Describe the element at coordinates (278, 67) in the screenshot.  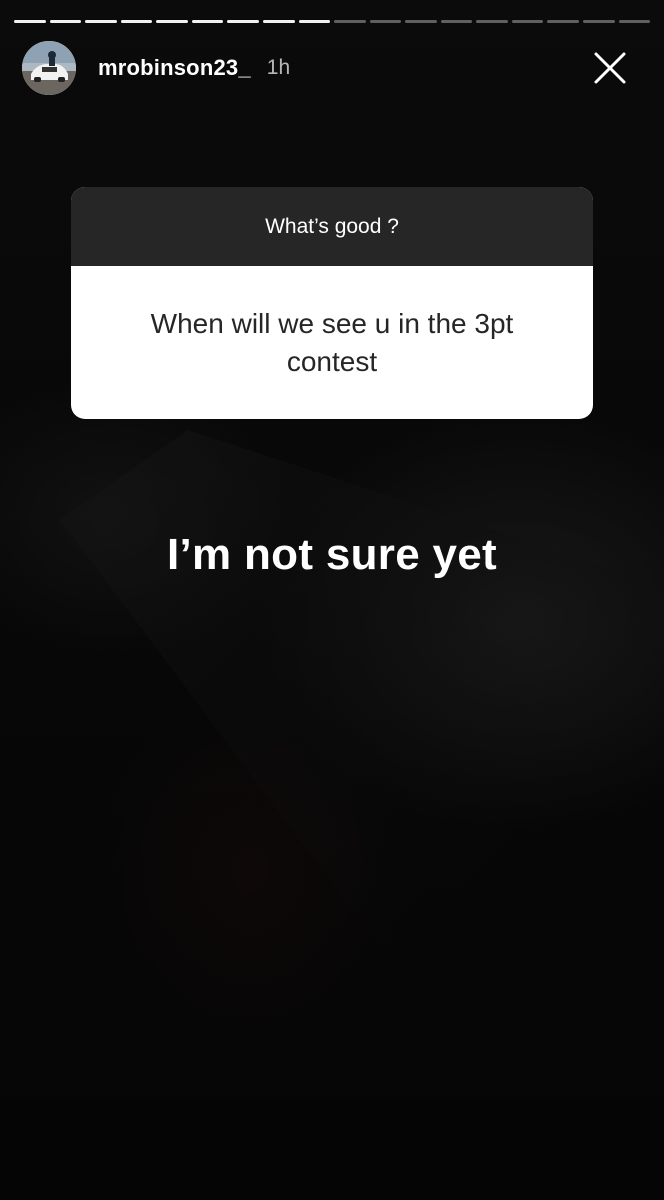
I see `timestamp: 1h` at that location.